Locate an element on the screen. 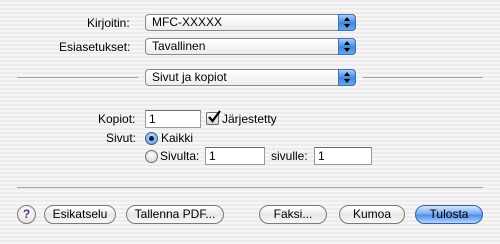  help-icon: ? is located at coordinates (26, 214).